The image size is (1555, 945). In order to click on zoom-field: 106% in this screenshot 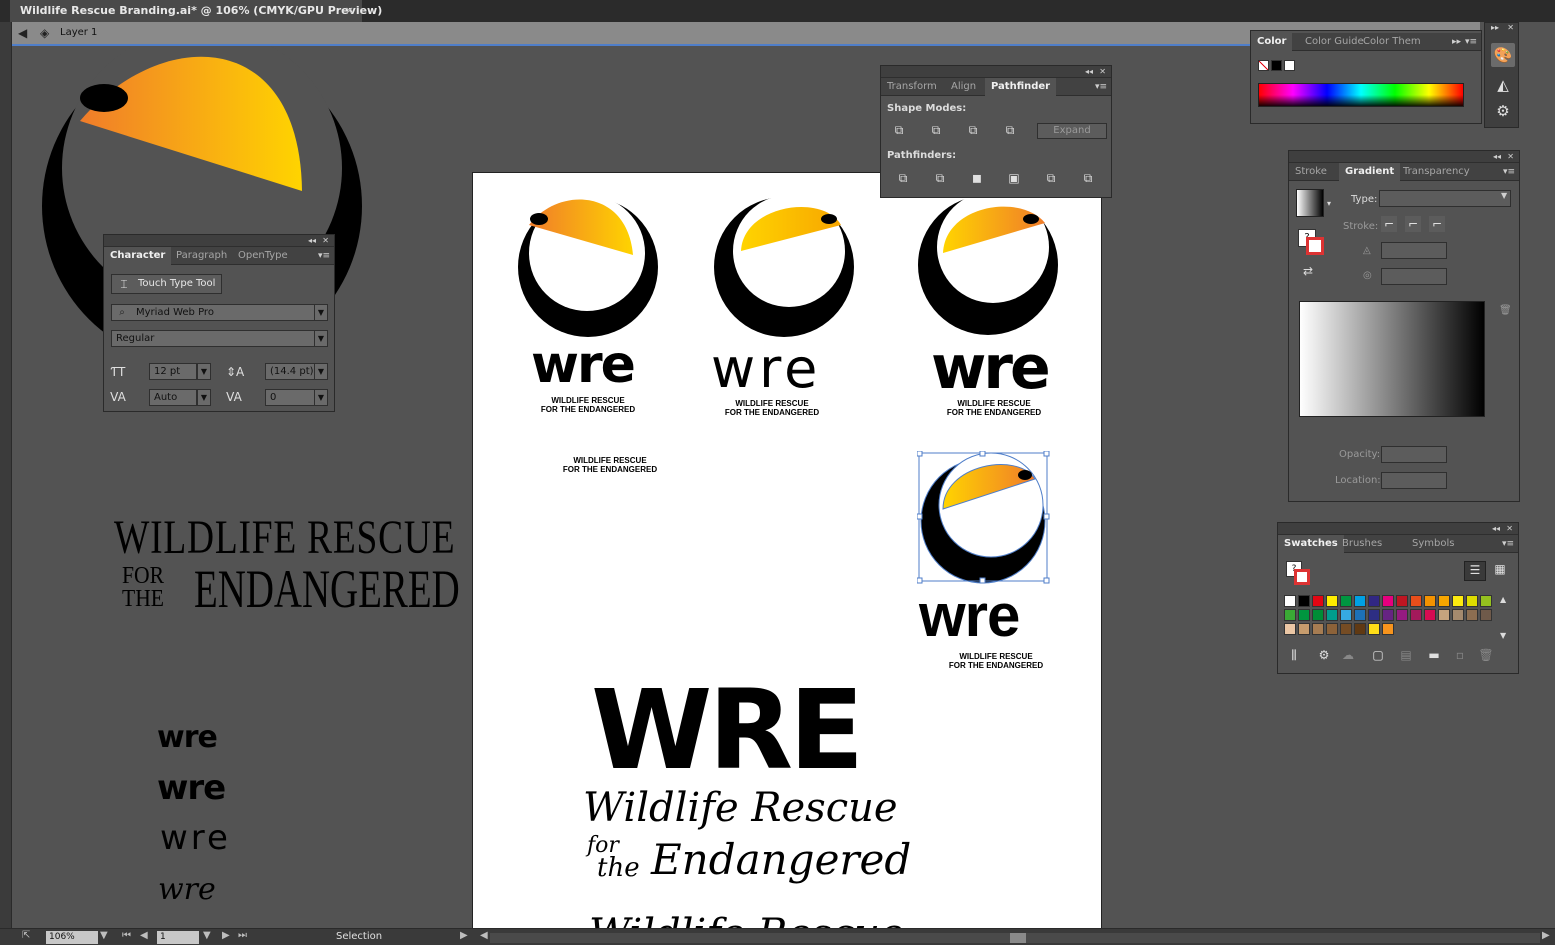, I will do `click(72, 937)`.